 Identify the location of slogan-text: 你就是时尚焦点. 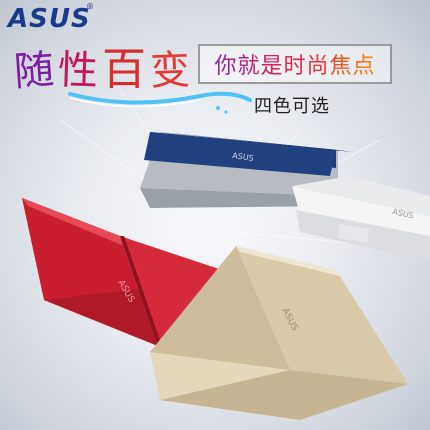
(294, 64).